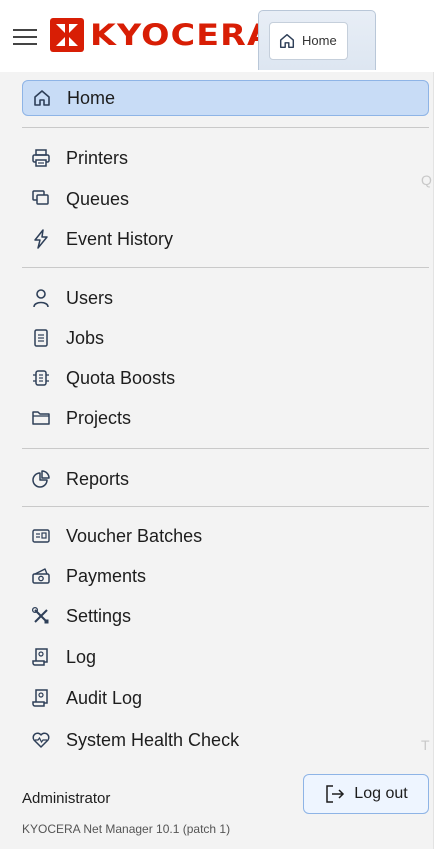 The image size is (434, 849). Describe the element at coordinates (225, 576) in the screenshot. I see `menu-item-payments: Payments` at that location.